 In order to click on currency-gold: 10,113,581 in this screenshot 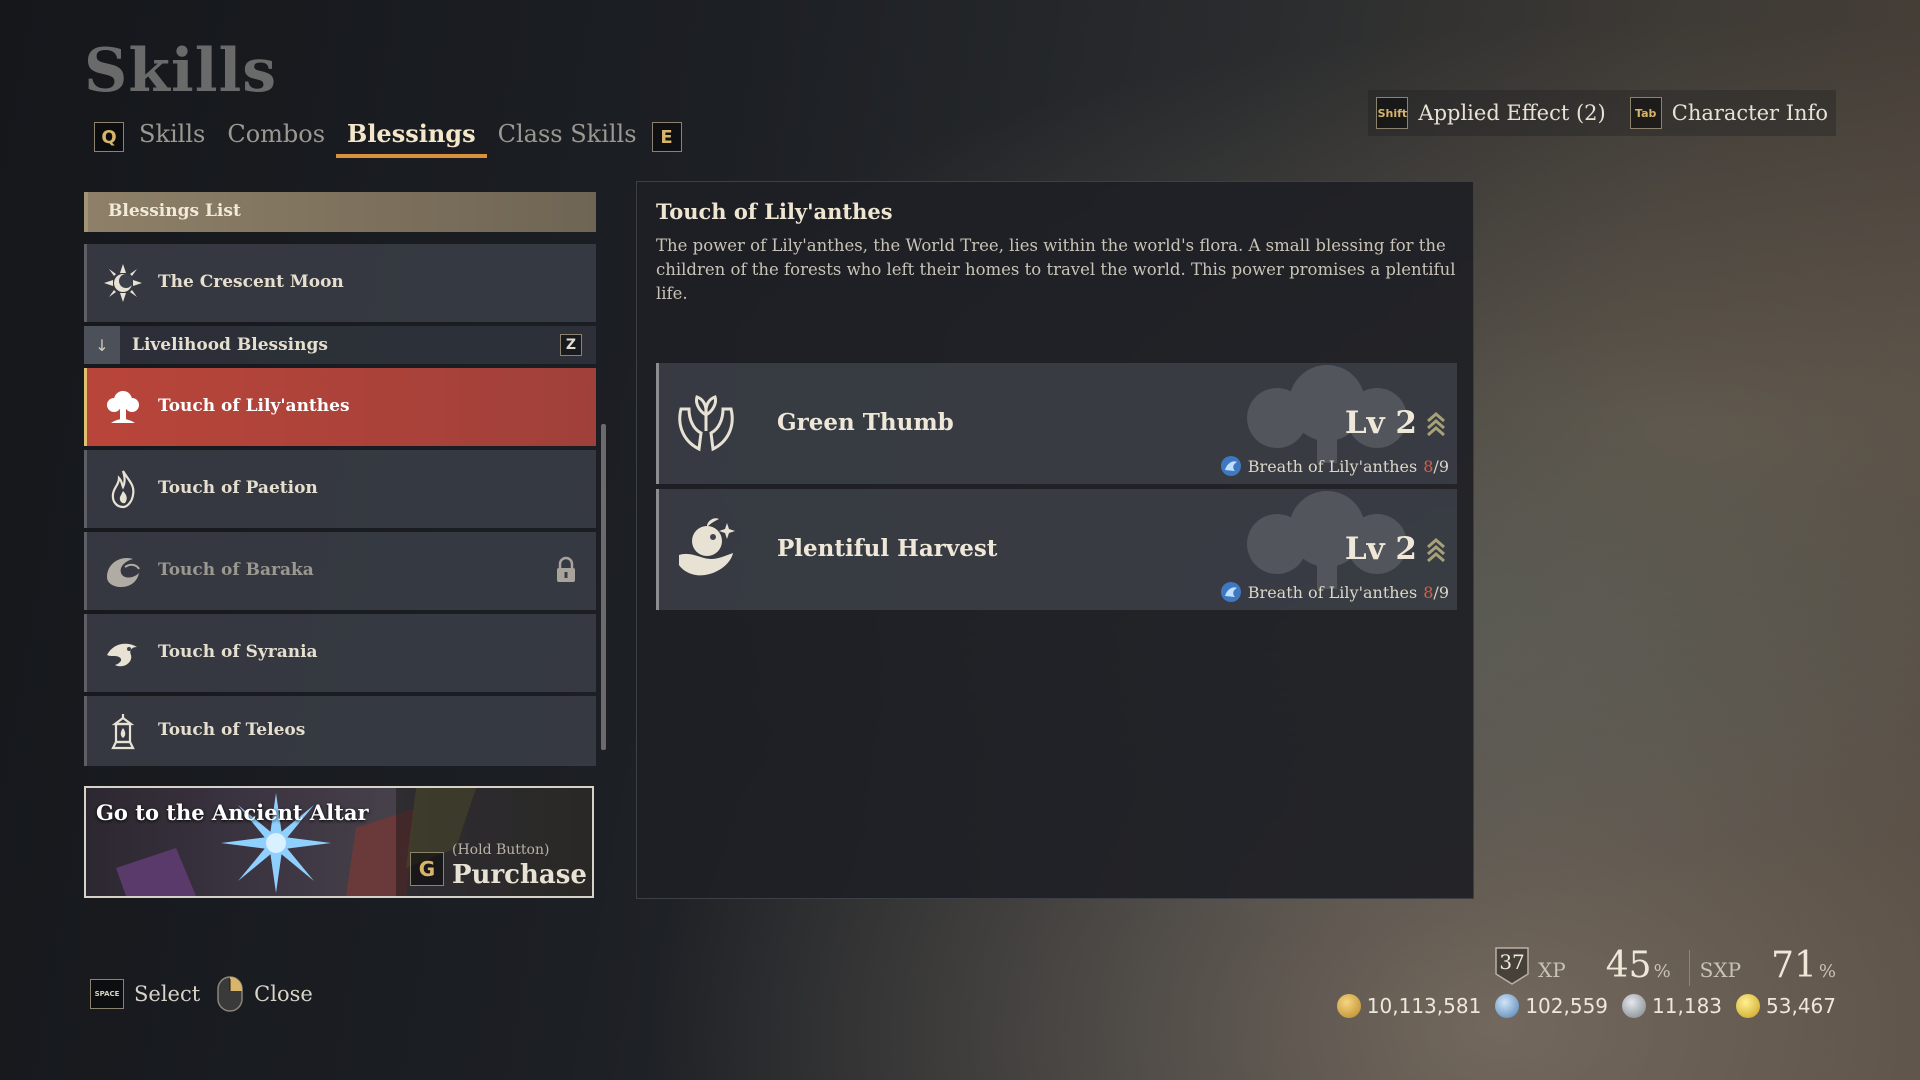, I will do `click(1409, 1006)`.